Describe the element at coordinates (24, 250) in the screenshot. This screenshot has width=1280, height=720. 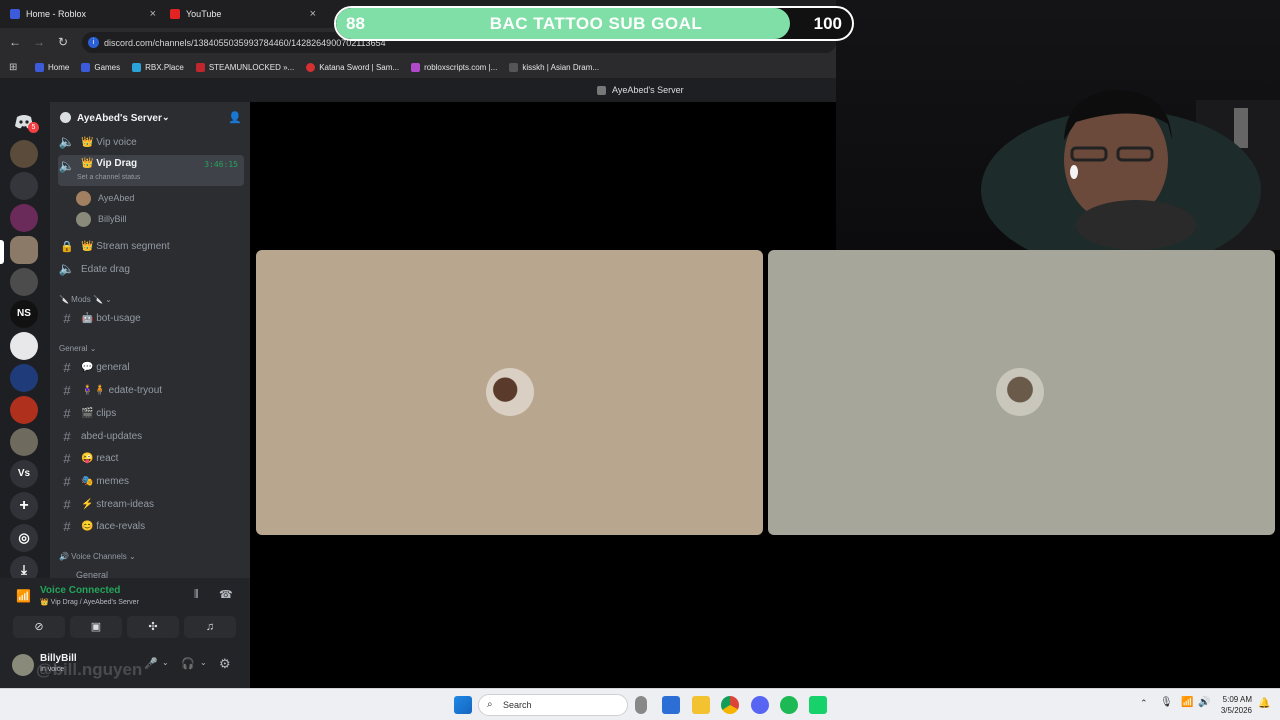
I see `server-icon-ayeabed` at that location.